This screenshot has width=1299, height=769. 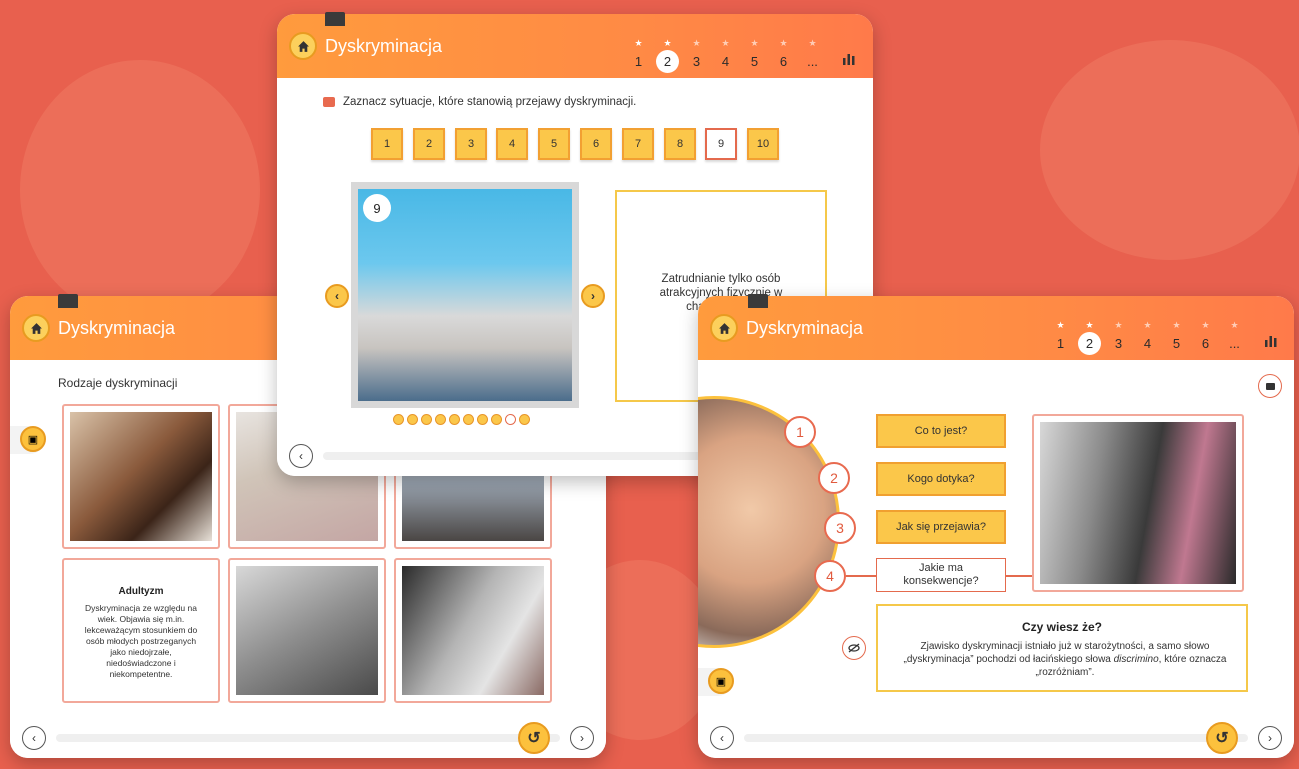 I want to click on number-button-8: 8, so click(x=680, y=144).